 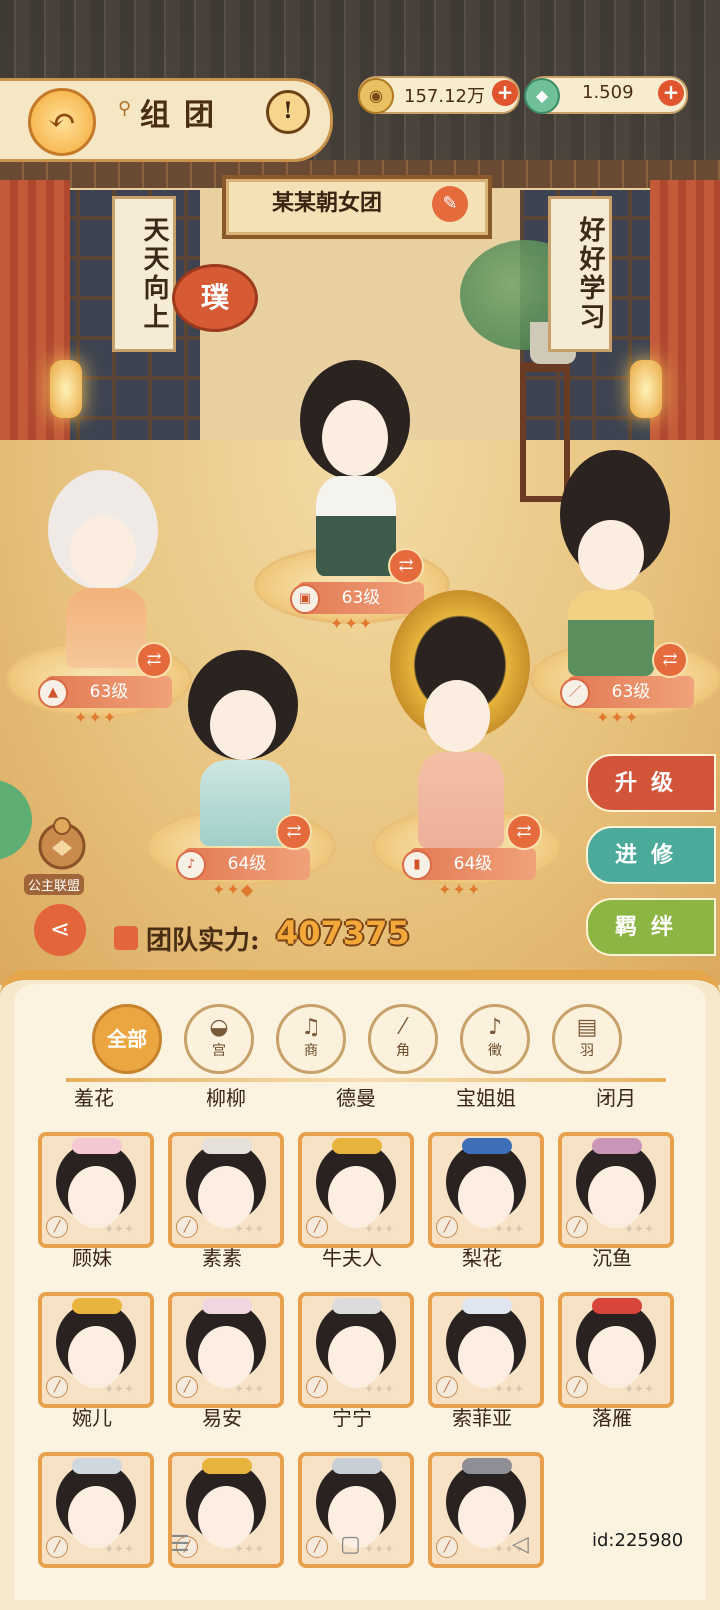 I want to click on bond-button: 羁绊, so click(x=651, y=927).